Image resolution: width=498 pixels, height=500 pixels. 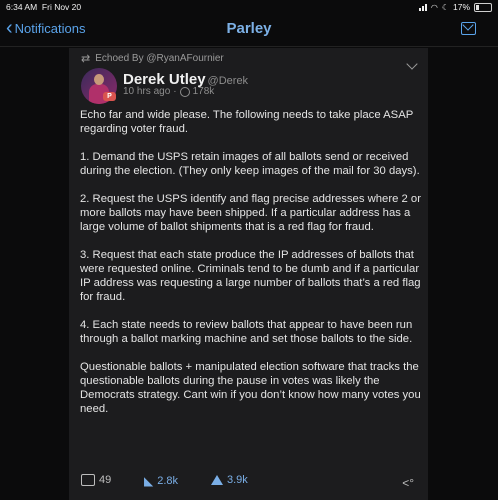 I want to click on eye-icon, so click(x=184, y=91).